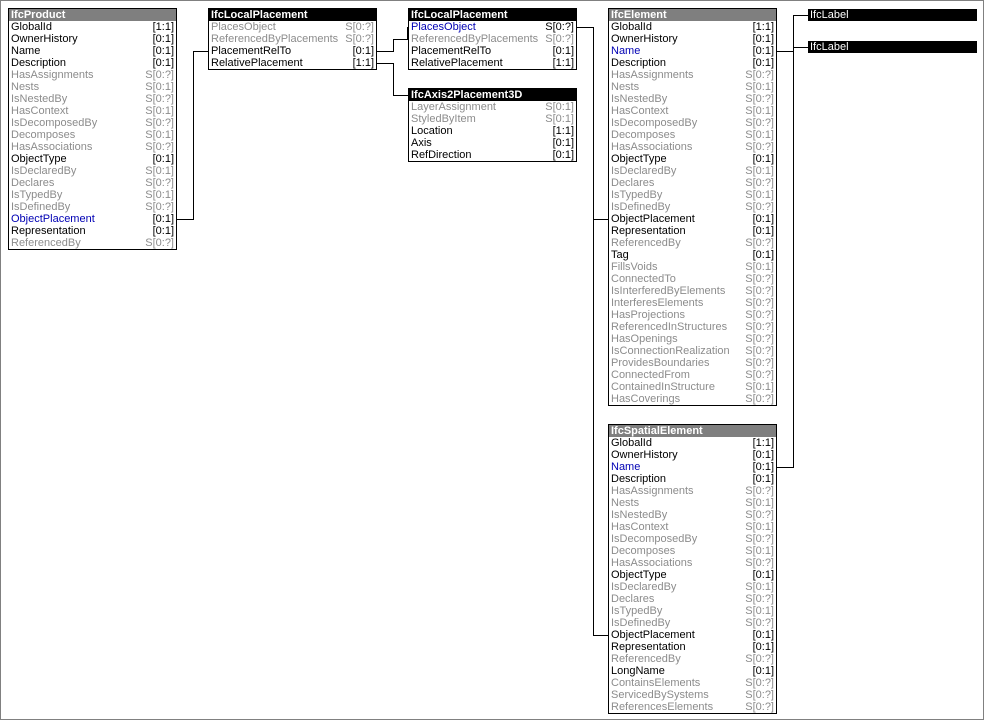 Image resolution: width=984 pixels, height=720 pixels. What do you see at coordinates (692, 707) in the screenshot?
I see `attribute-row: ReferencesElements S[0:?]` at bounding box center [692, 707].